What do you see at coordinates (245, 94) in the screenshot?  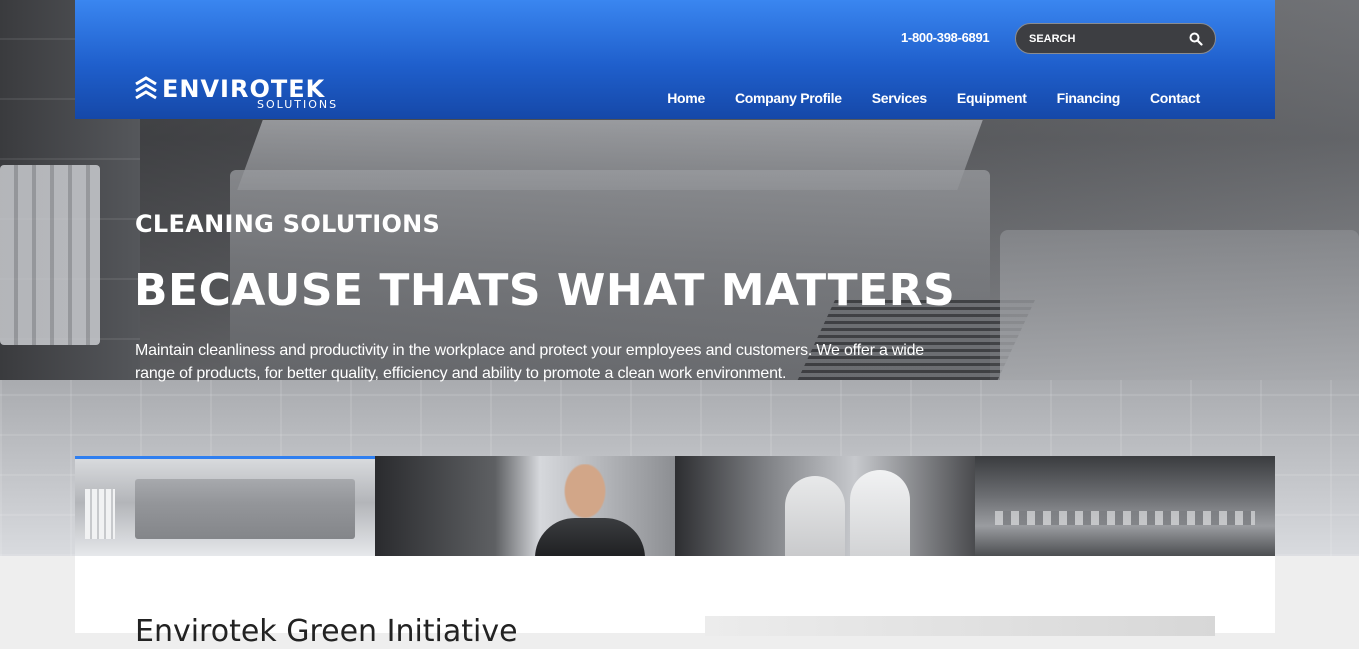 I see `site-logo: ENVIROTEK SOLUTIONS` at bounding box center [245, 94].